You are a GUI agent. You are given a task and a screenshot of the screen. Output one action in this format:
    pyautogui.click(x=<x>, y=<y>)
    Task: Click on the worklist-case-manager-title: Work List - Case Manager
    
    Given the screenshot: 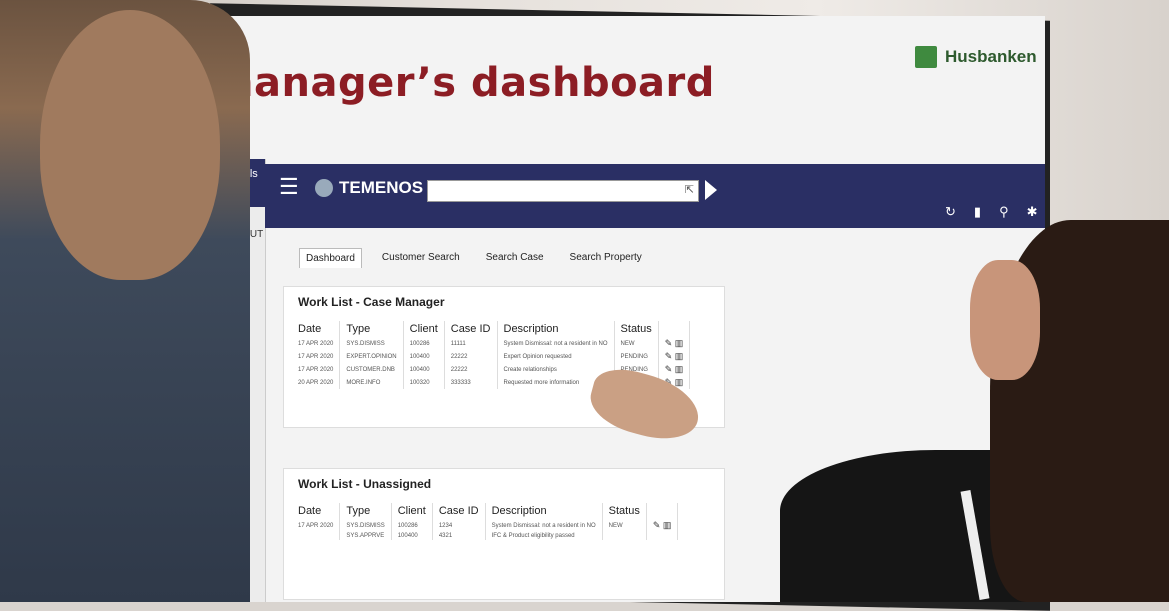 What is the action you would take?
    pyautogui.click(x=371, y=302)
    